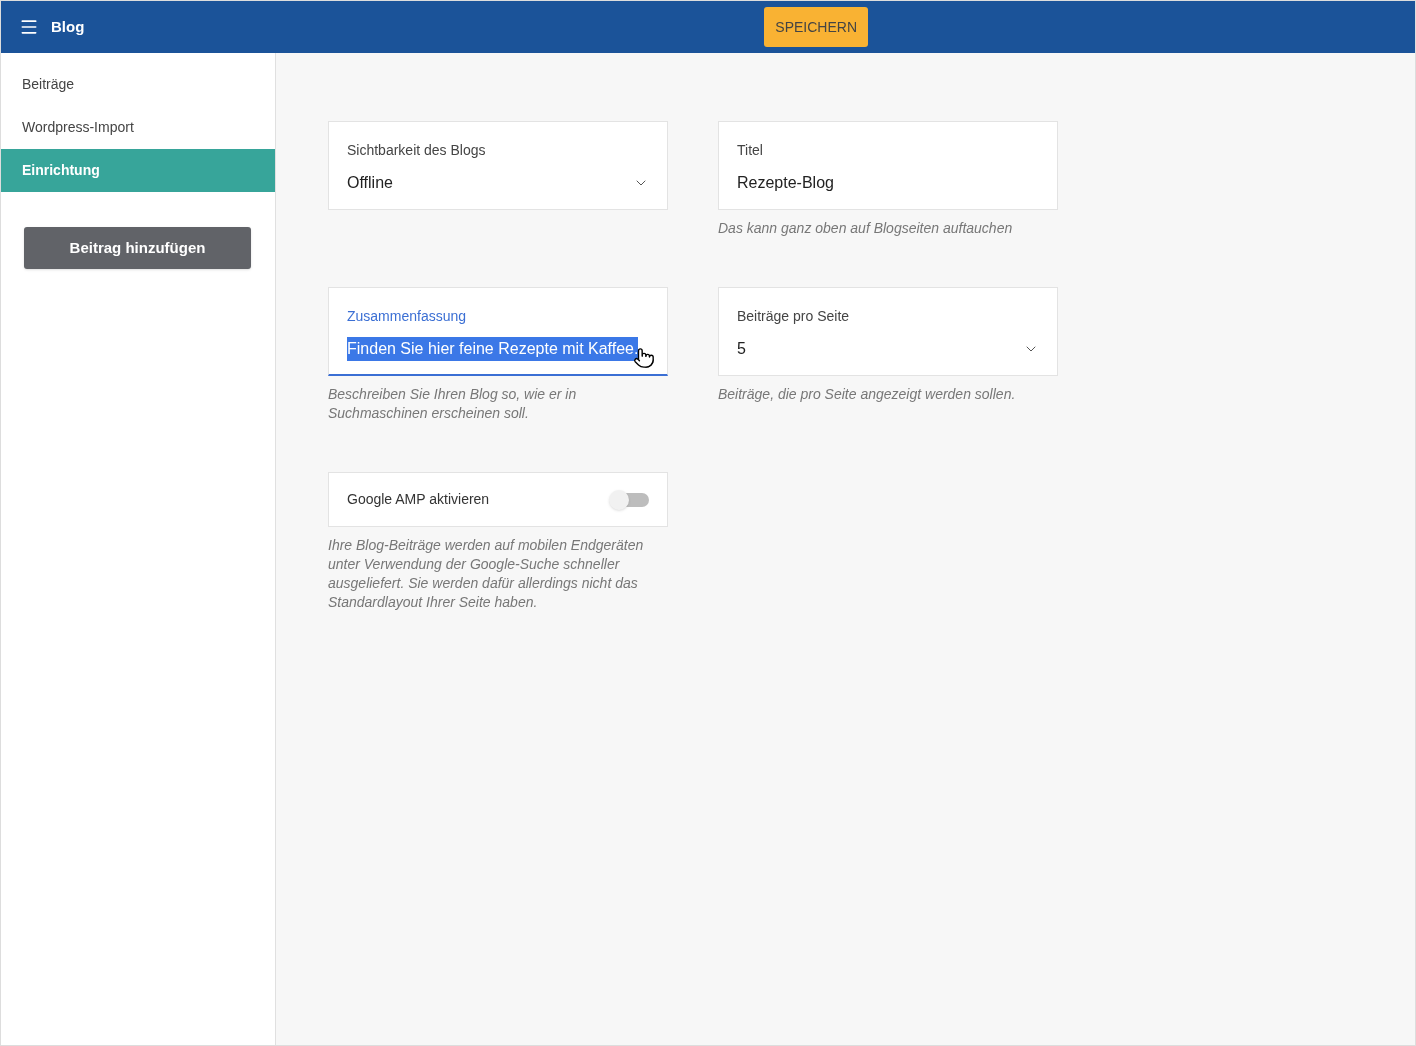  What do you see at coordinates (370, 183) in the screenshot?
I see `field-value: Offline` at bounding box center [370, 183].